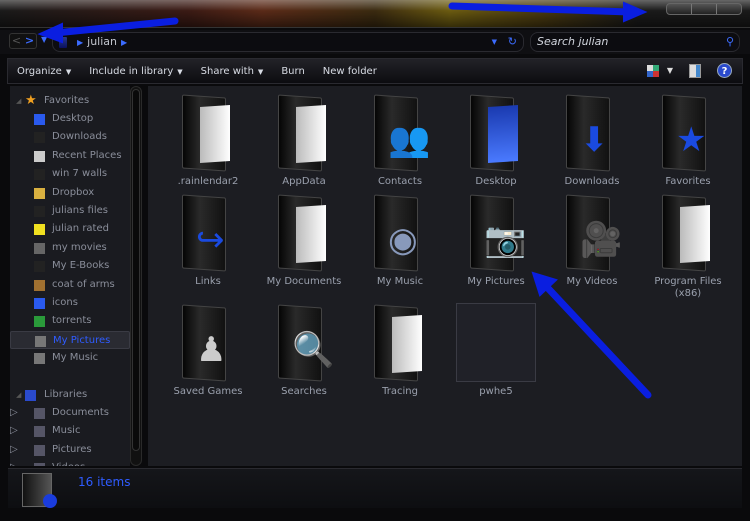 The image size is (750, 521). I want to click on forward-button: >, so click(29, 41).